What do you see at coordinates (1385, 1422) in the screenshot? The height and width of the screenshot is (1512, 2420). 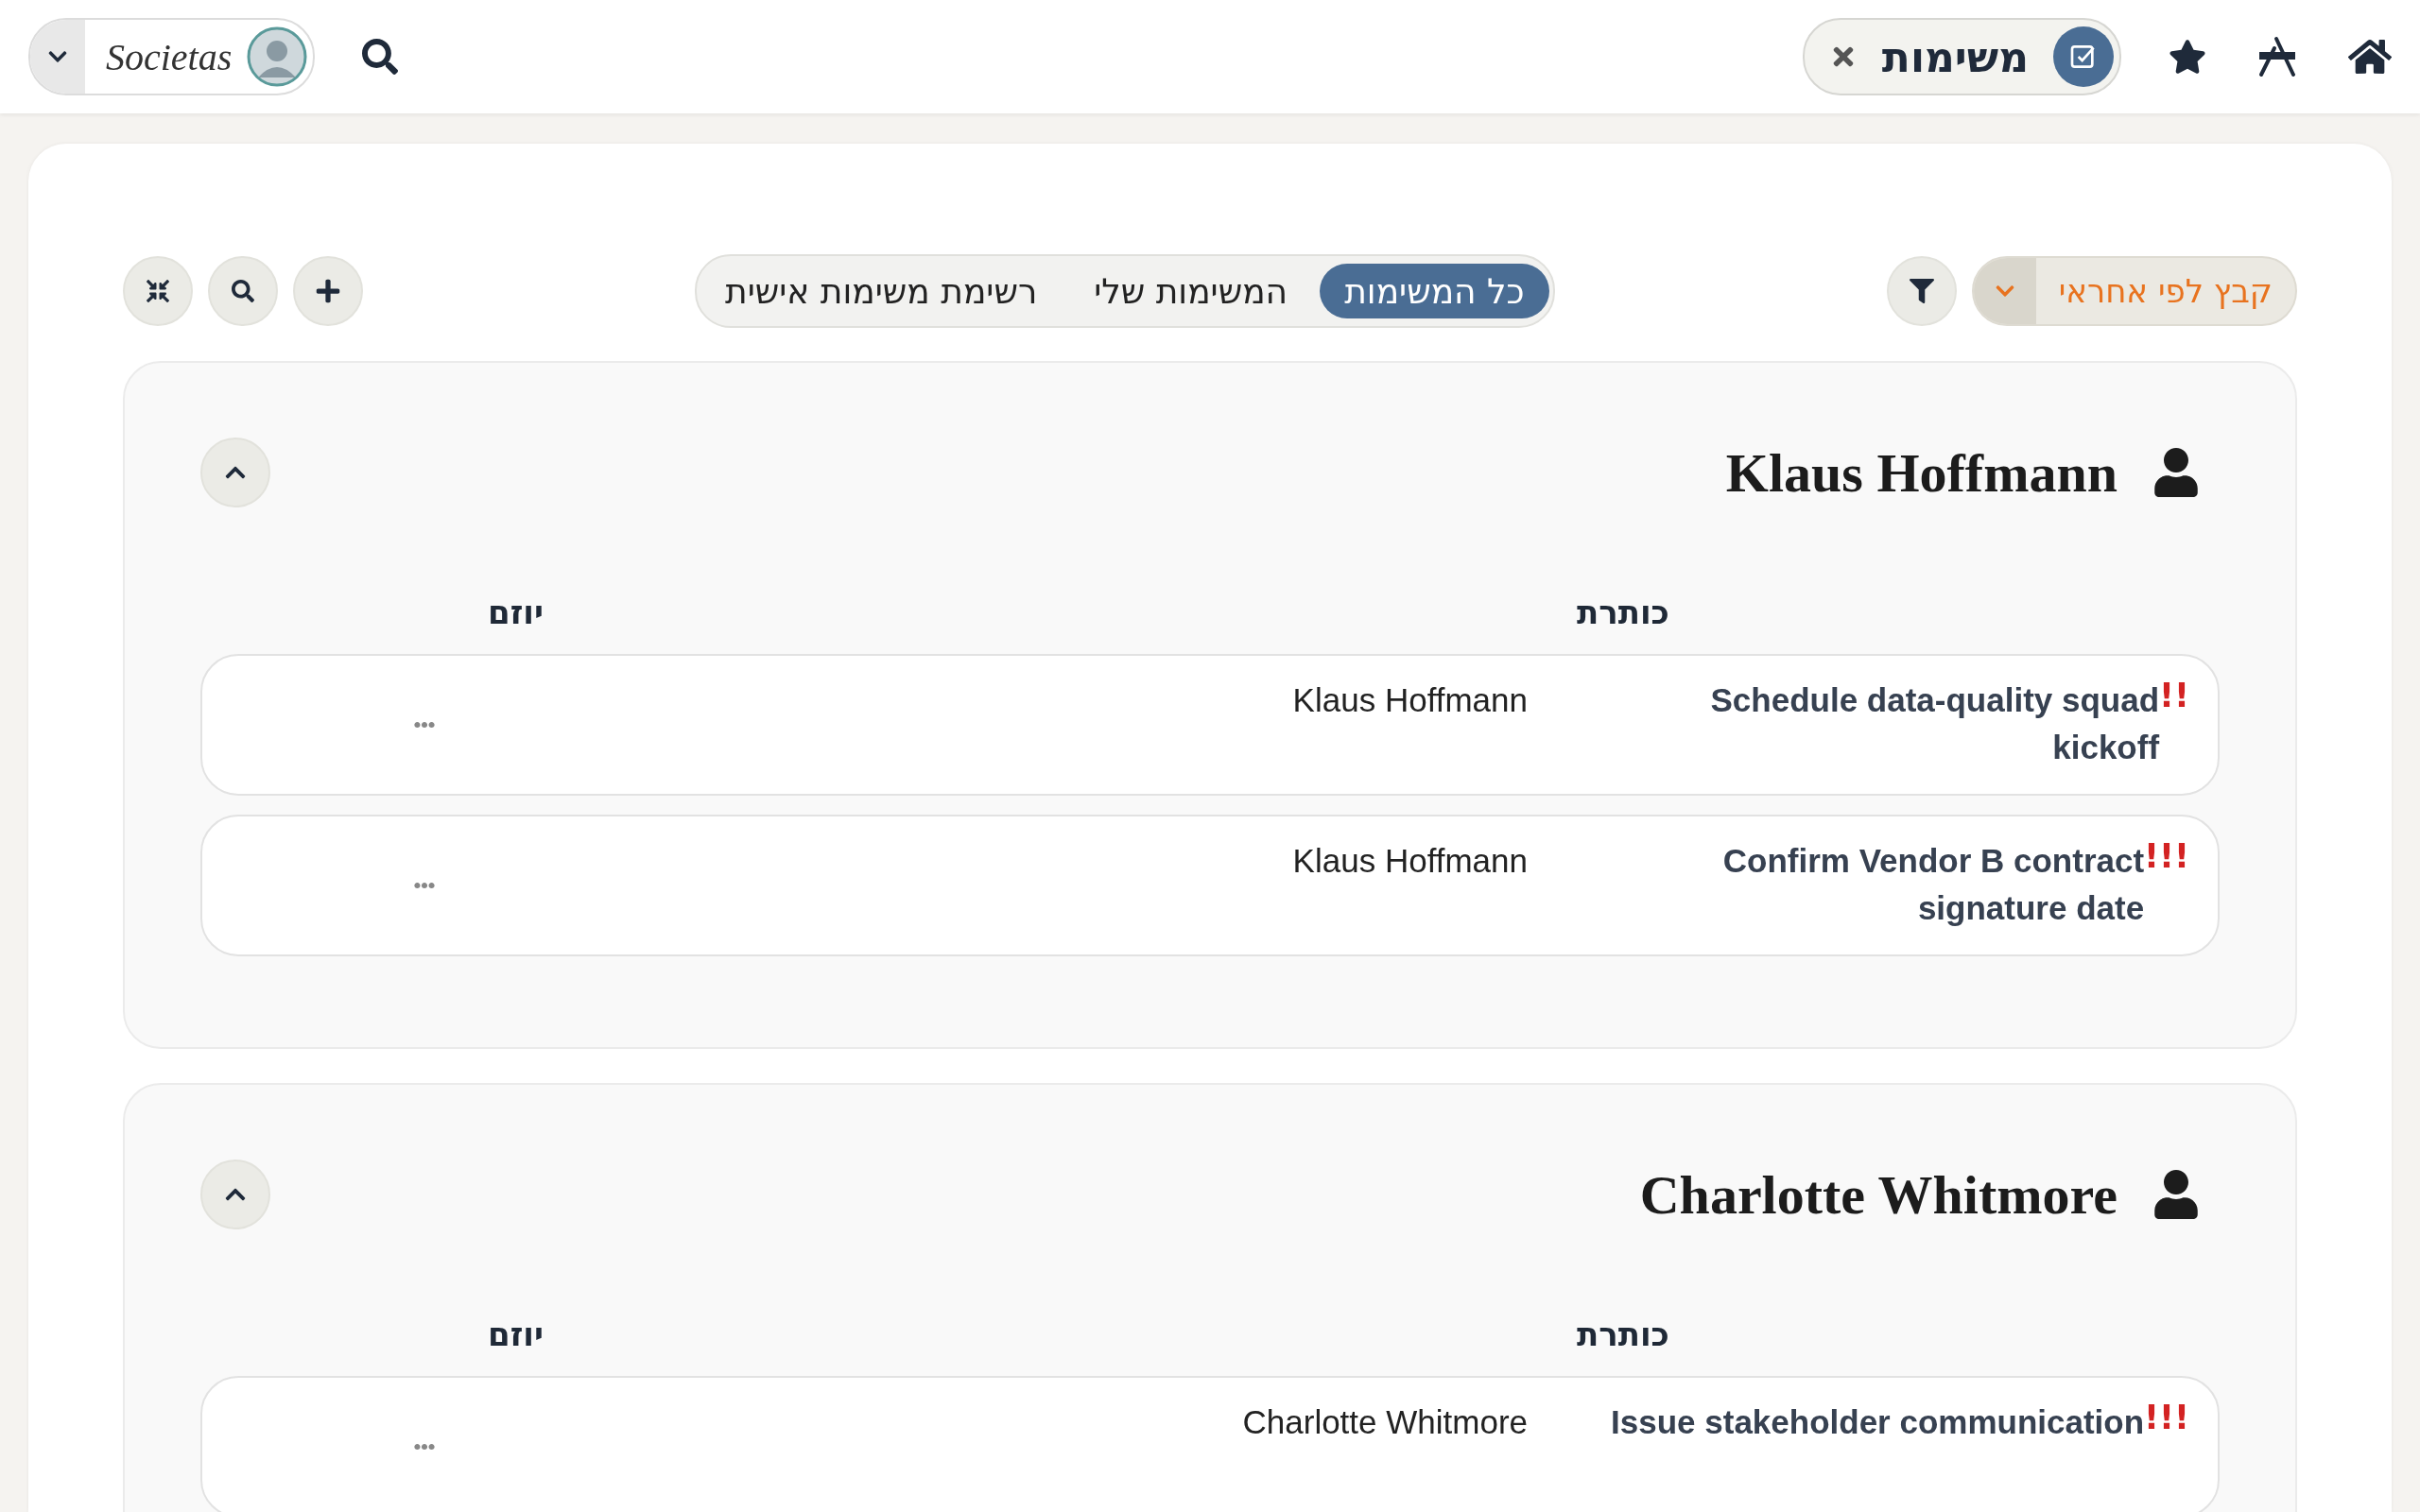 I see `initiator-name: Charlotte Whitmore` at bounding box center [1385, 1422].